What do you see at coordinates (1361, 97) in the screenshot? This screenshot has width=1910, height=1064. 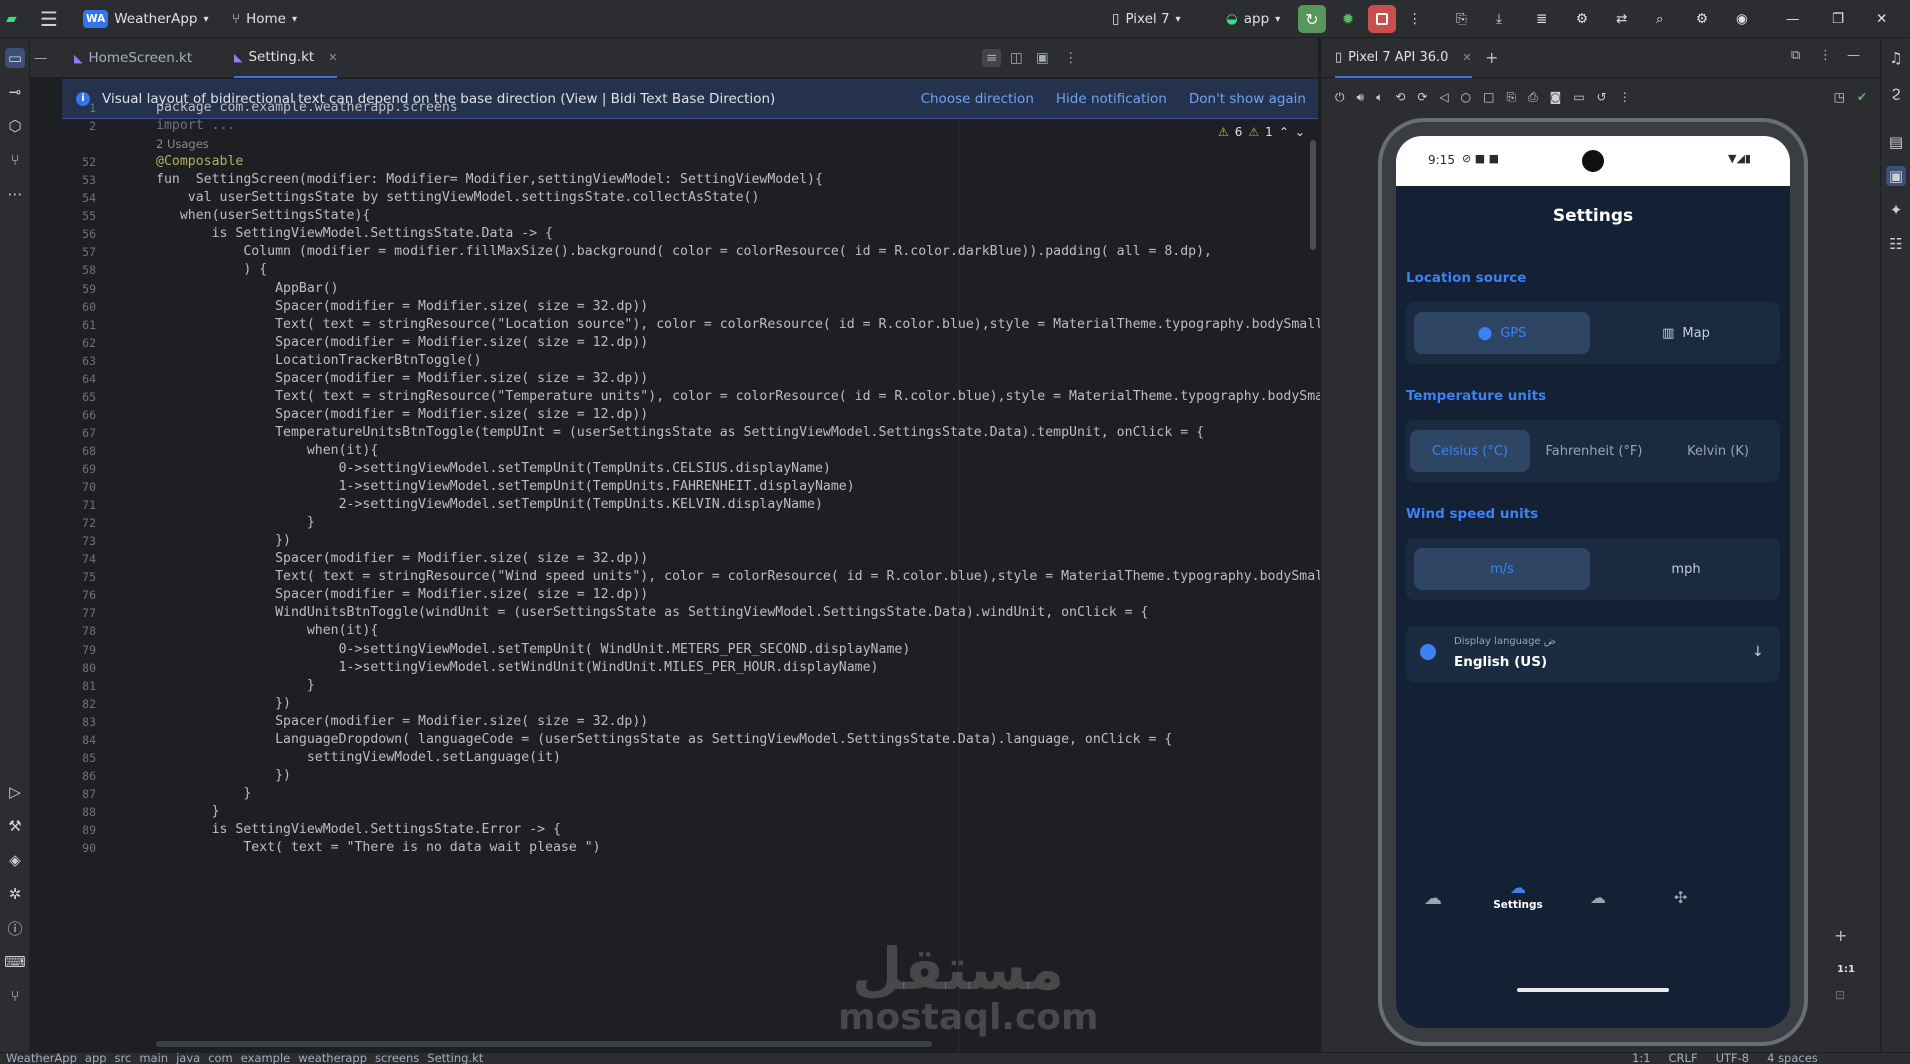 I see `volume-up-icon: 🔊︎` at bounding box center [1361, 97].